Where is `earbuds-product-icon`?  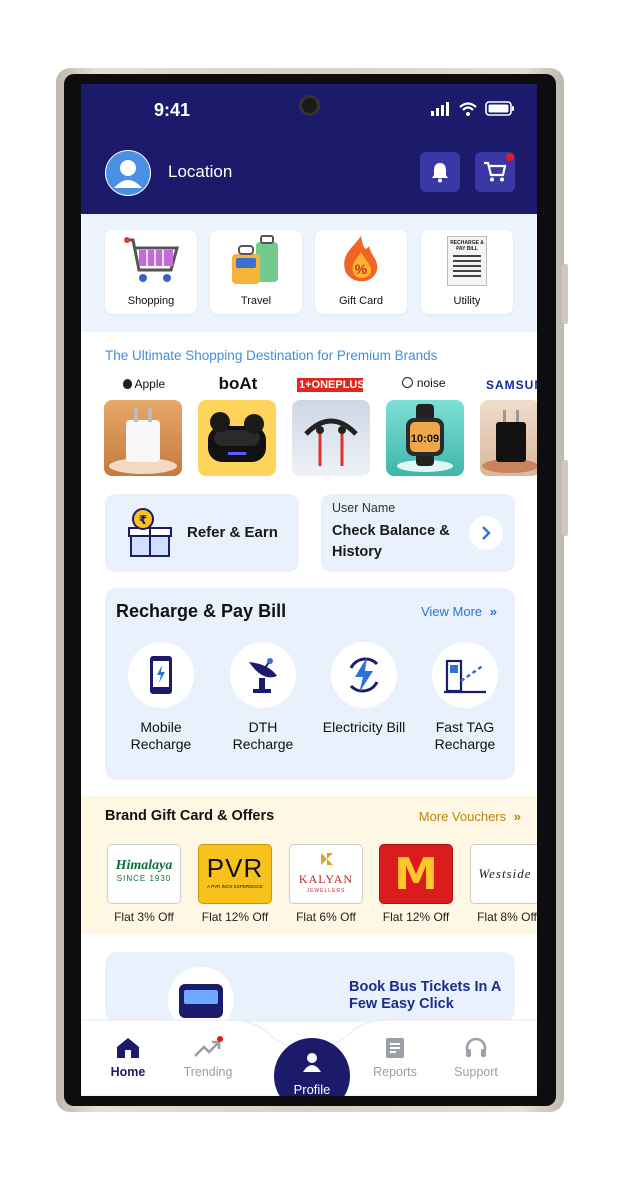
earbuds-product-icon is located at coordinates (237, 437).